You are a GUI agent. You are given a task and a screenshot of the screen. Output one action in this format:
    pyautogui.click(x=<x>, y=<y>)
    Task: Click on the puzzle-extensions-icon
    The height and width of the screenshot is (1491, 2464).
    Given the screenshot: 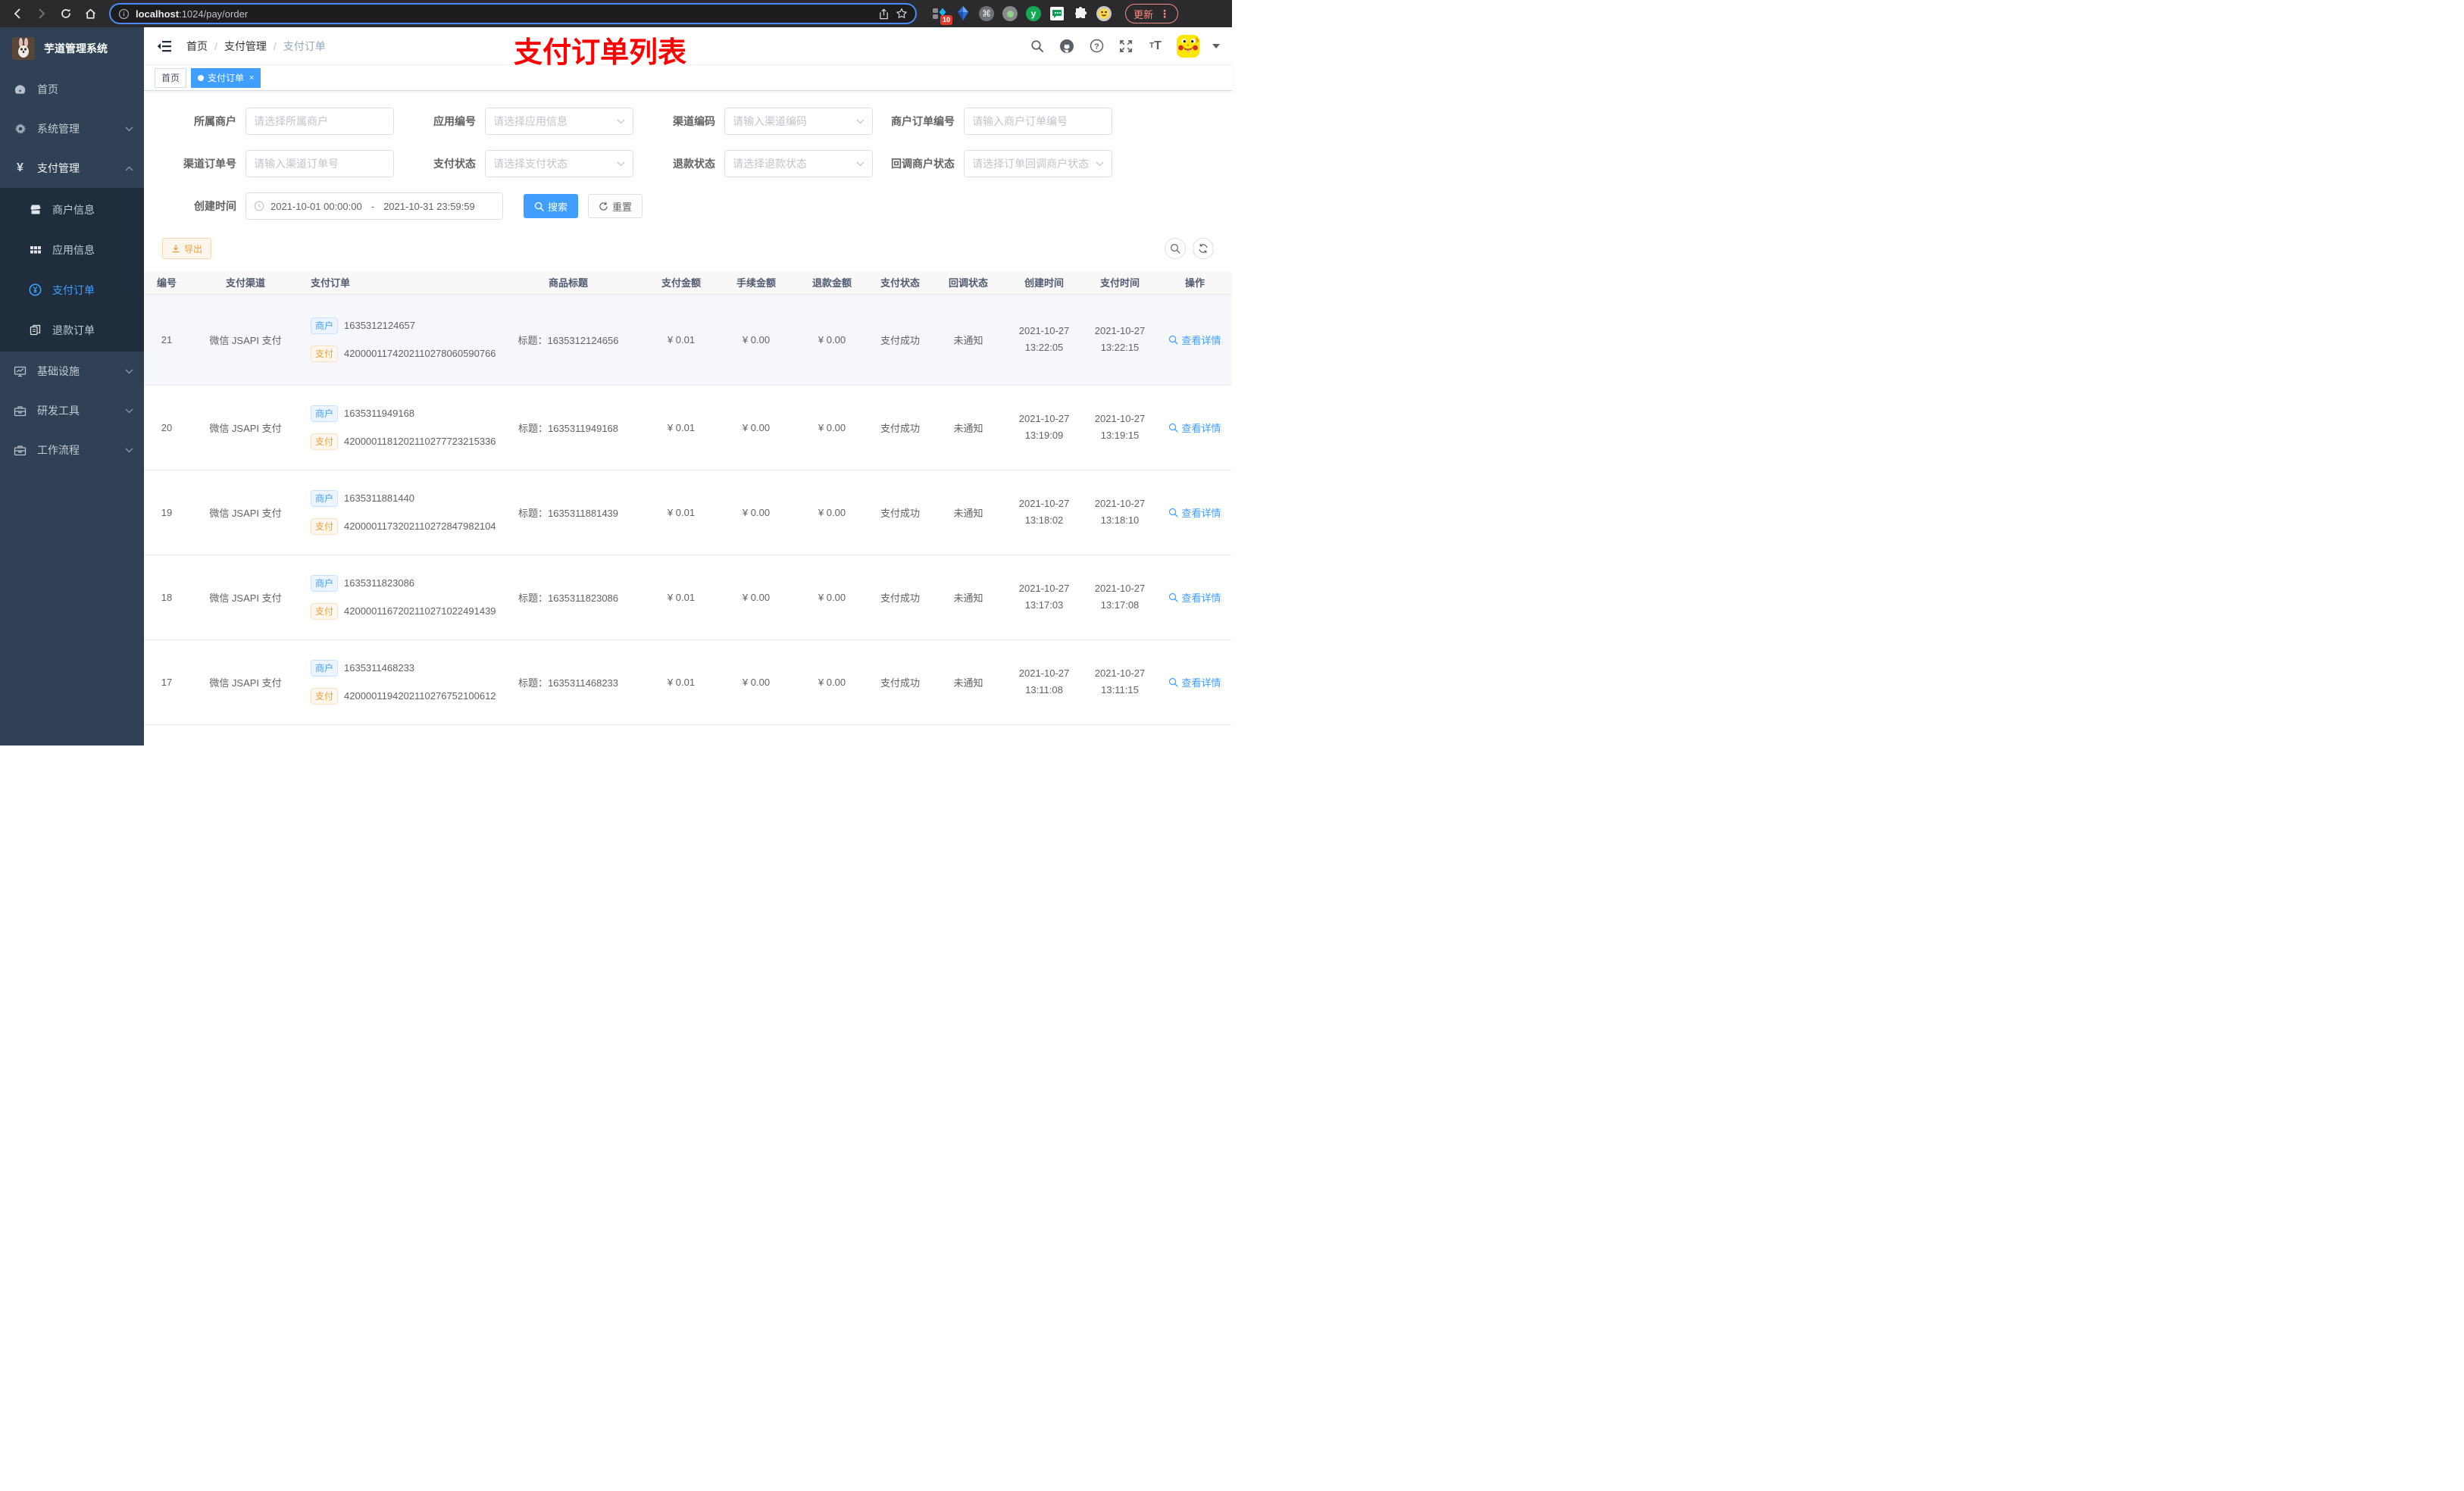 What is the action you would take?
    pyautogui.click(x=1080, y=13)
    